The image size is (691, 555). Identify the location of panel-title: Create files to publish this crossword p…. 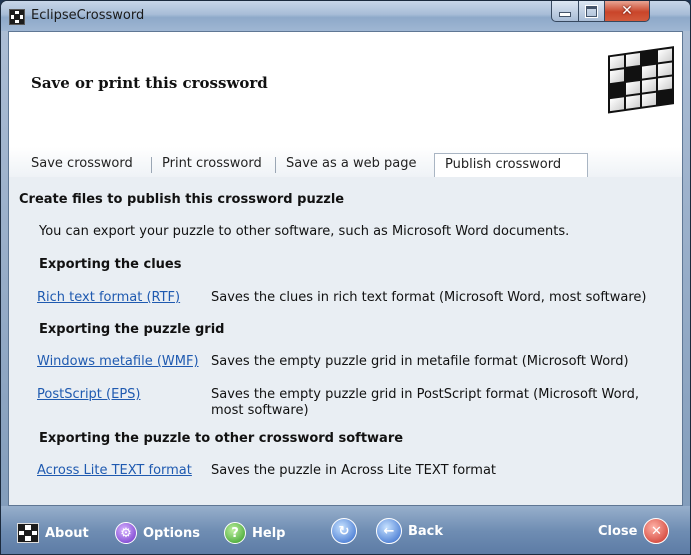
(182, 199).